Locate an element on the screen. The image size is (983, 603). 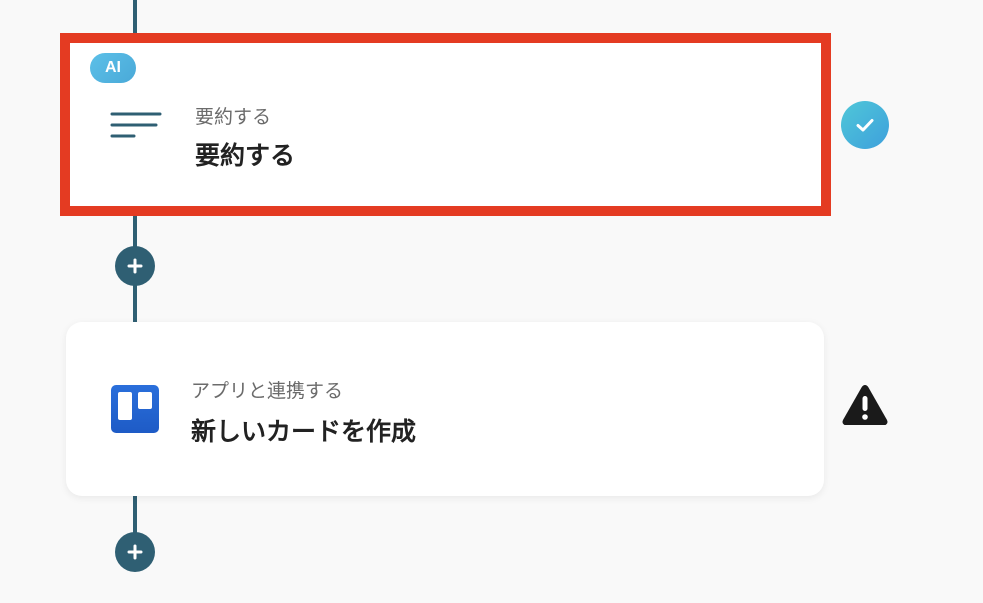
check-circle-icon is located at coordinates (865, 125).